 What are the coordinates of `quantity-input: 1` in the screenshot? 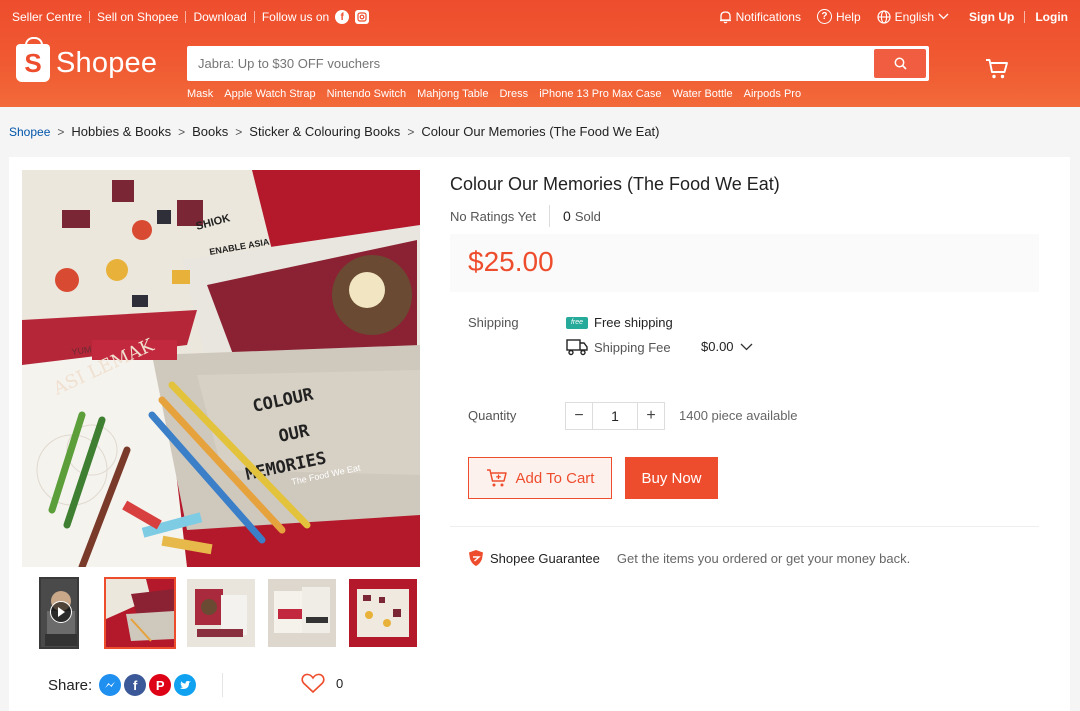 It's located at (615, 416).